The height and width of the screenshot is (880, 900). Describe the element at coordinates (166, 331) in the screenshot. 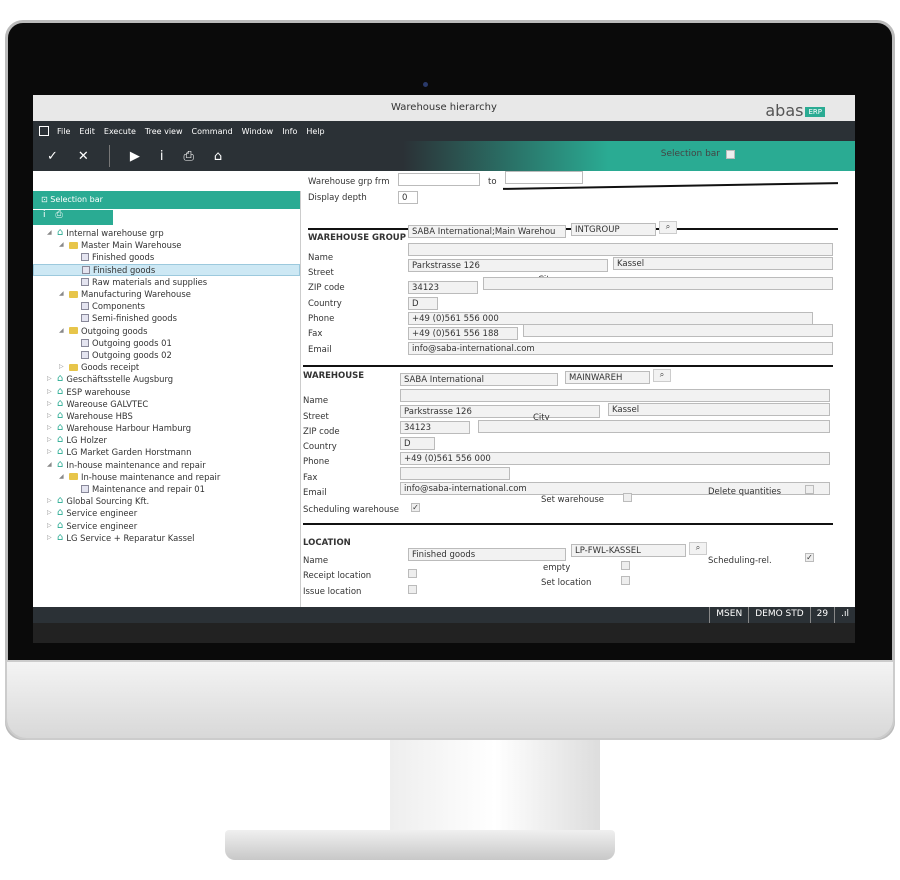

I see `tree-node: ◢ Outgoing goods` at that location.